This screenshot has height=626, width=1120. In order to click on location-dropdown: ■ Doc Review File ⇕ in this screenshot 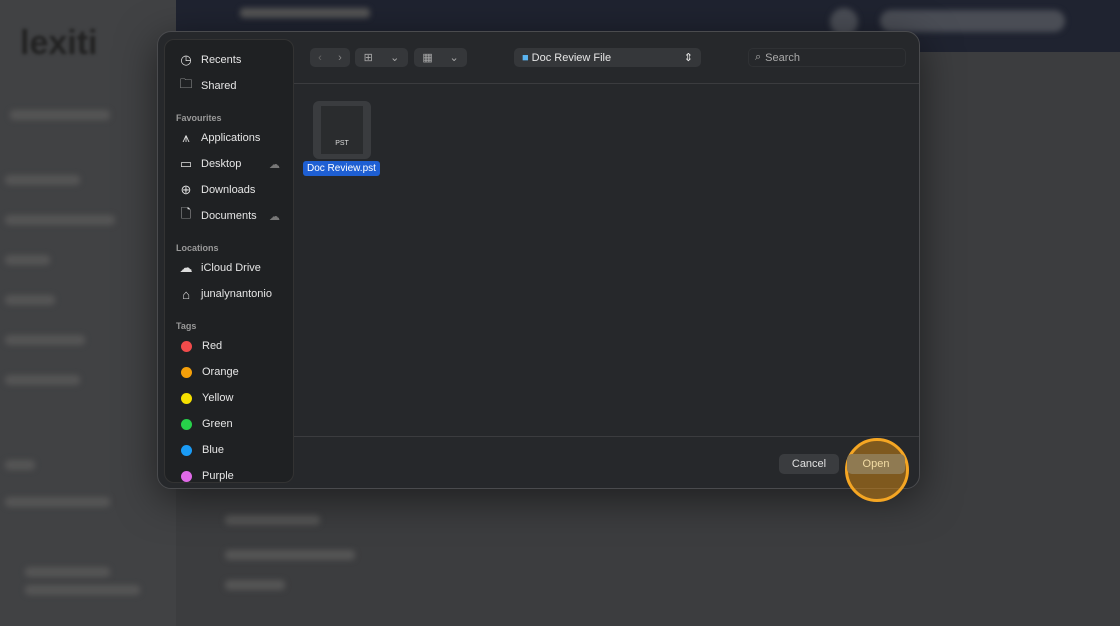, I will do `click(607, 57)`.